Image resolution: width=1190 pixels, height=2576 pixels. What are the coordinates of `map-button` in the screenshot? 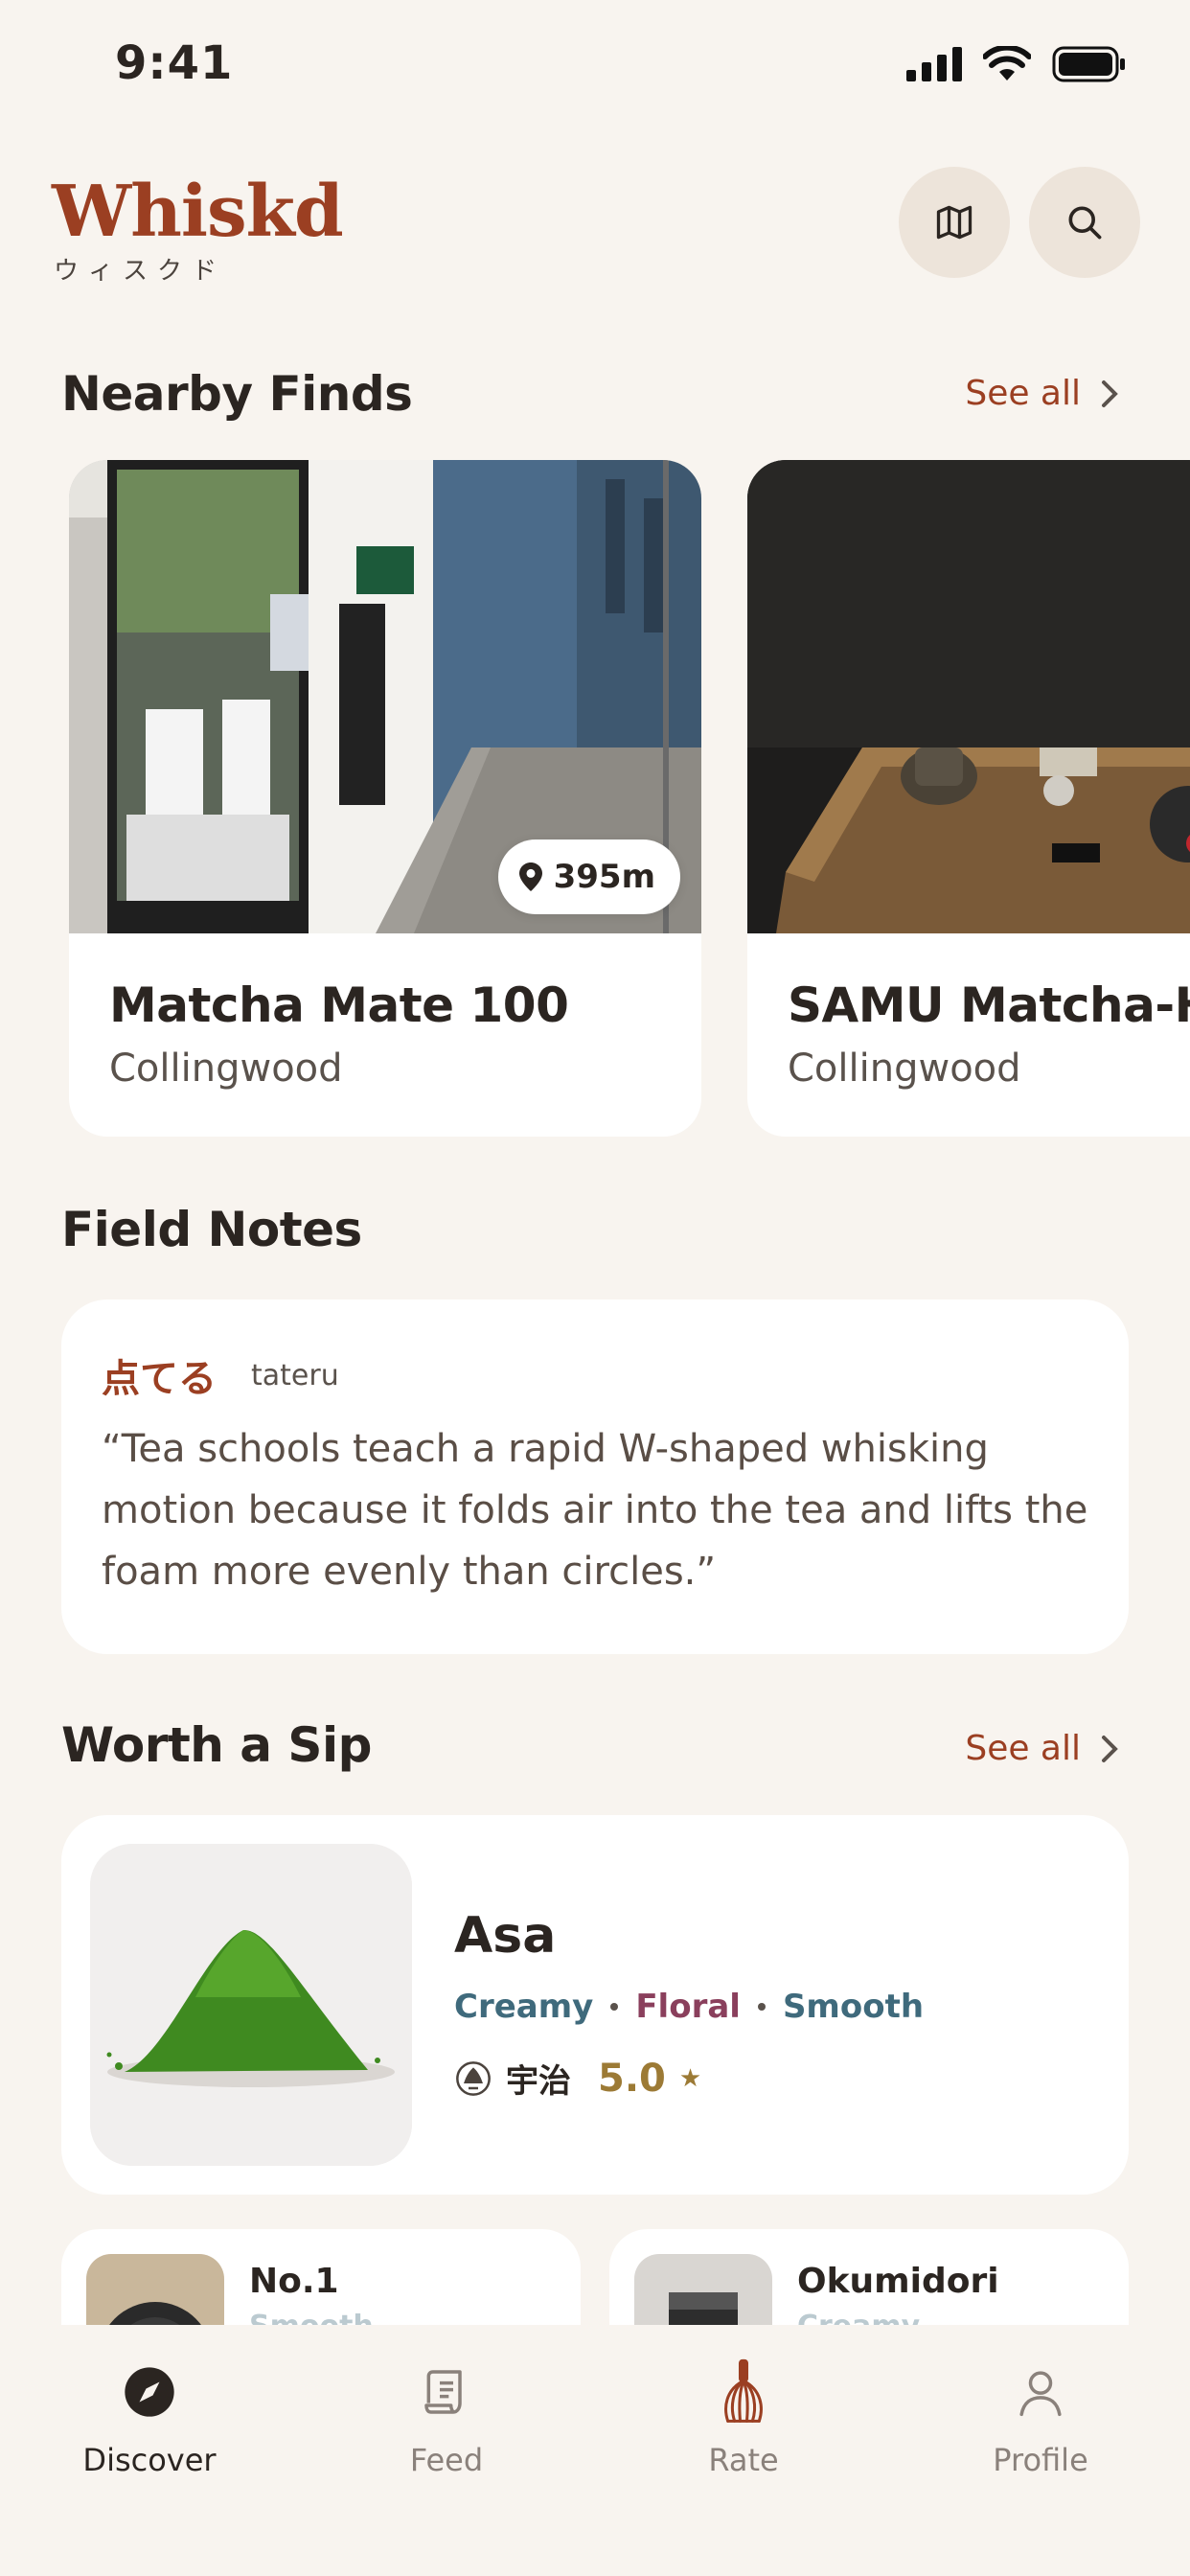 It's located at (955, 222).